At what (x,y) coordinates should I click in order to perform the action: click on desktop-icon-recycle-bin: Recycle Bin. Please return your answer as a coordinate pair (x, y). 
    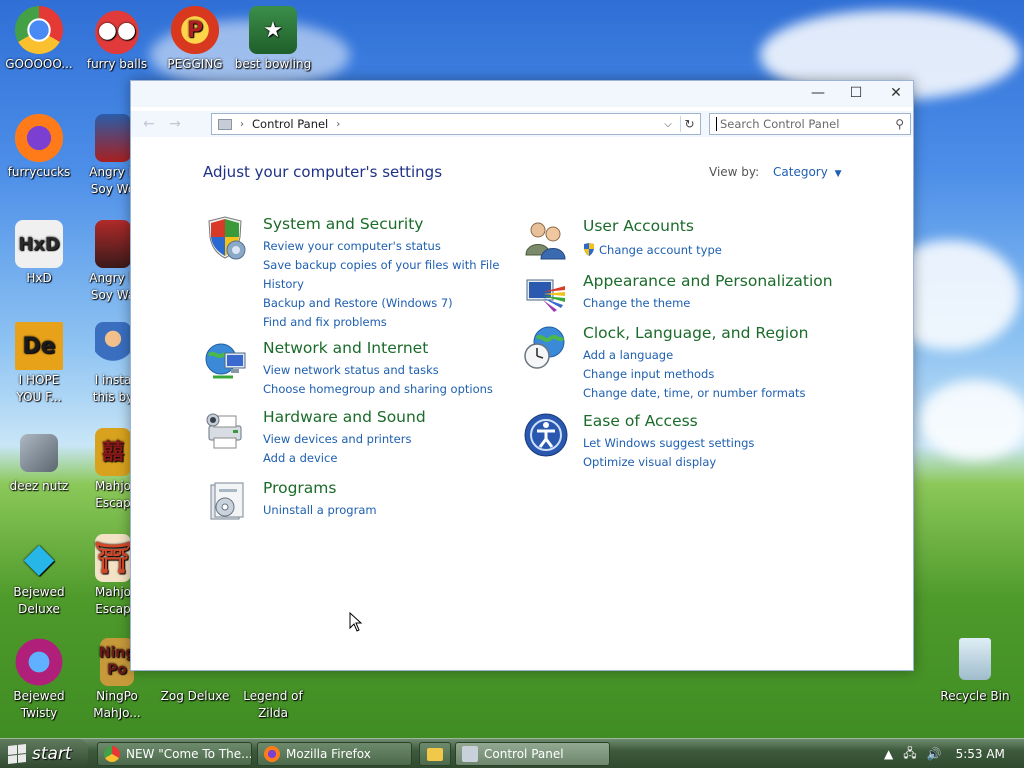
    Looking at the image, I should click on (975, 671).